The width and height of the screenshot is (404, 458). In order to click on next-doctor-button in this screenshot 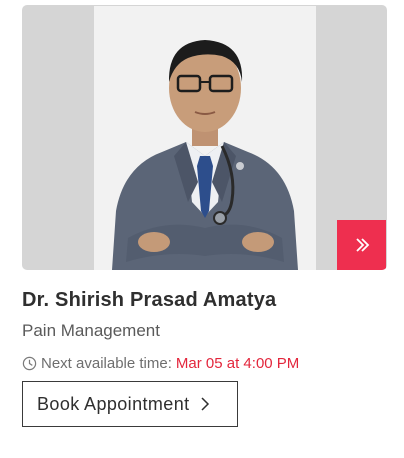, I will do `click(361, 245)`.